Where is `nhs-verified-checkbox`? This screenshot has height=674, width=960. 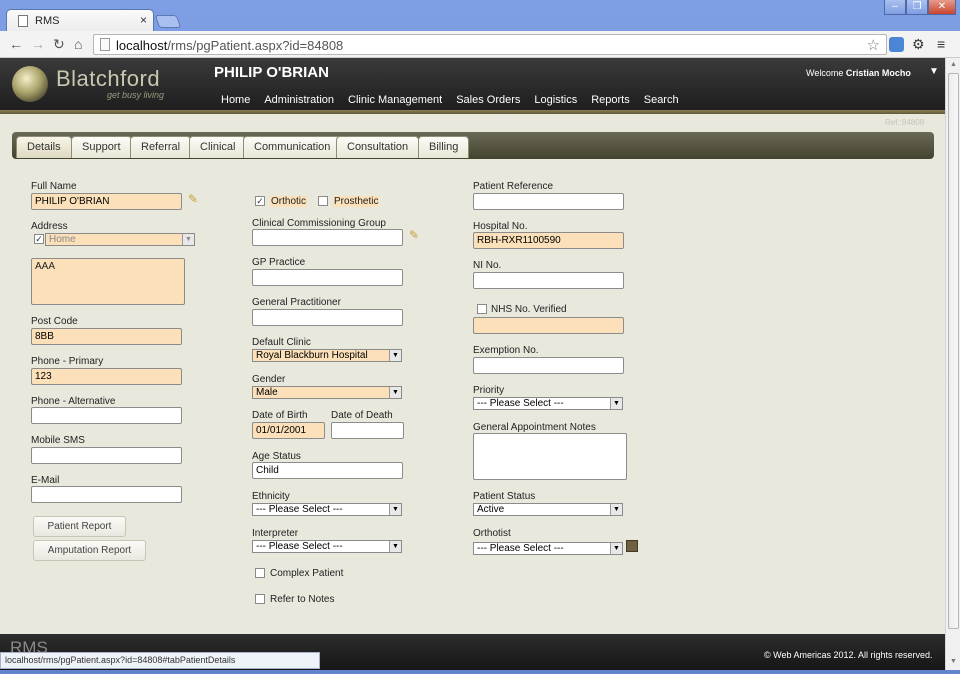 nhs-verified-checkbox is located at coordinates (482, 309).